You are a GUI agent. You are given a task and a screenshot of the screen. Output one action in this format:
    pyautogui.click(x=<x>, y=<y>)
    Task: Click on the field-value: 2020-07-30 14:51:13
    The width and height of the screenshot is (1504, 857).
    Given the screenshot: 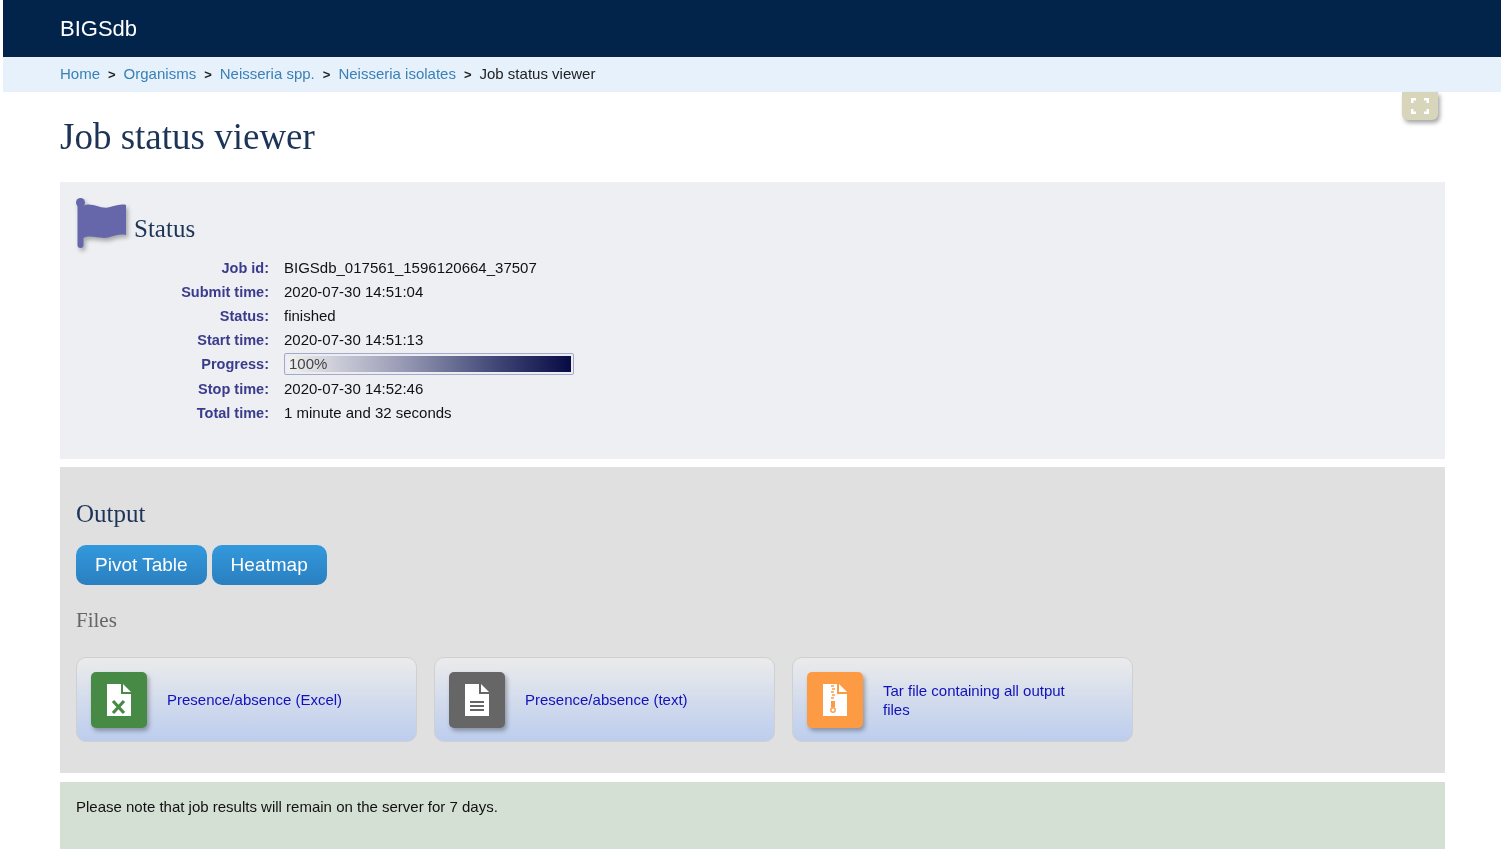 What is the action you would take?
    pyautogui.click(x=354, y=340)
    